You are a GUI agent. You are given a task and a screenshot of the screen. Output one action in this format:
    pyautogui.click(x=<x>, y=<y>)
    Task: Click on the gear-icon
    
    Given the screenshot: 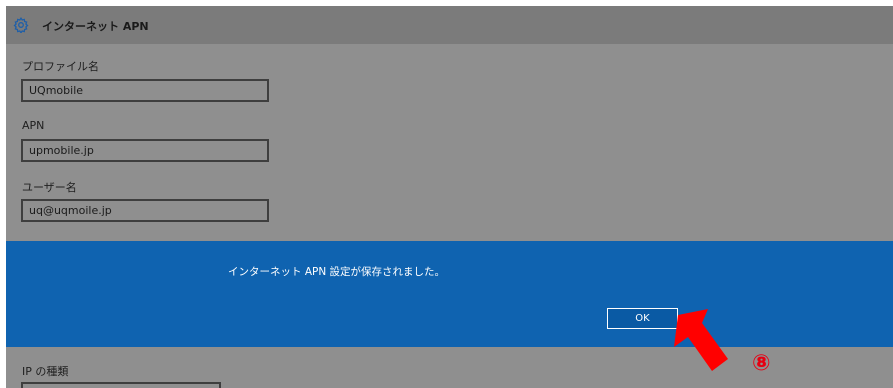 What is the action you would take?
    pyautogui.click(x=21, y=25)
    